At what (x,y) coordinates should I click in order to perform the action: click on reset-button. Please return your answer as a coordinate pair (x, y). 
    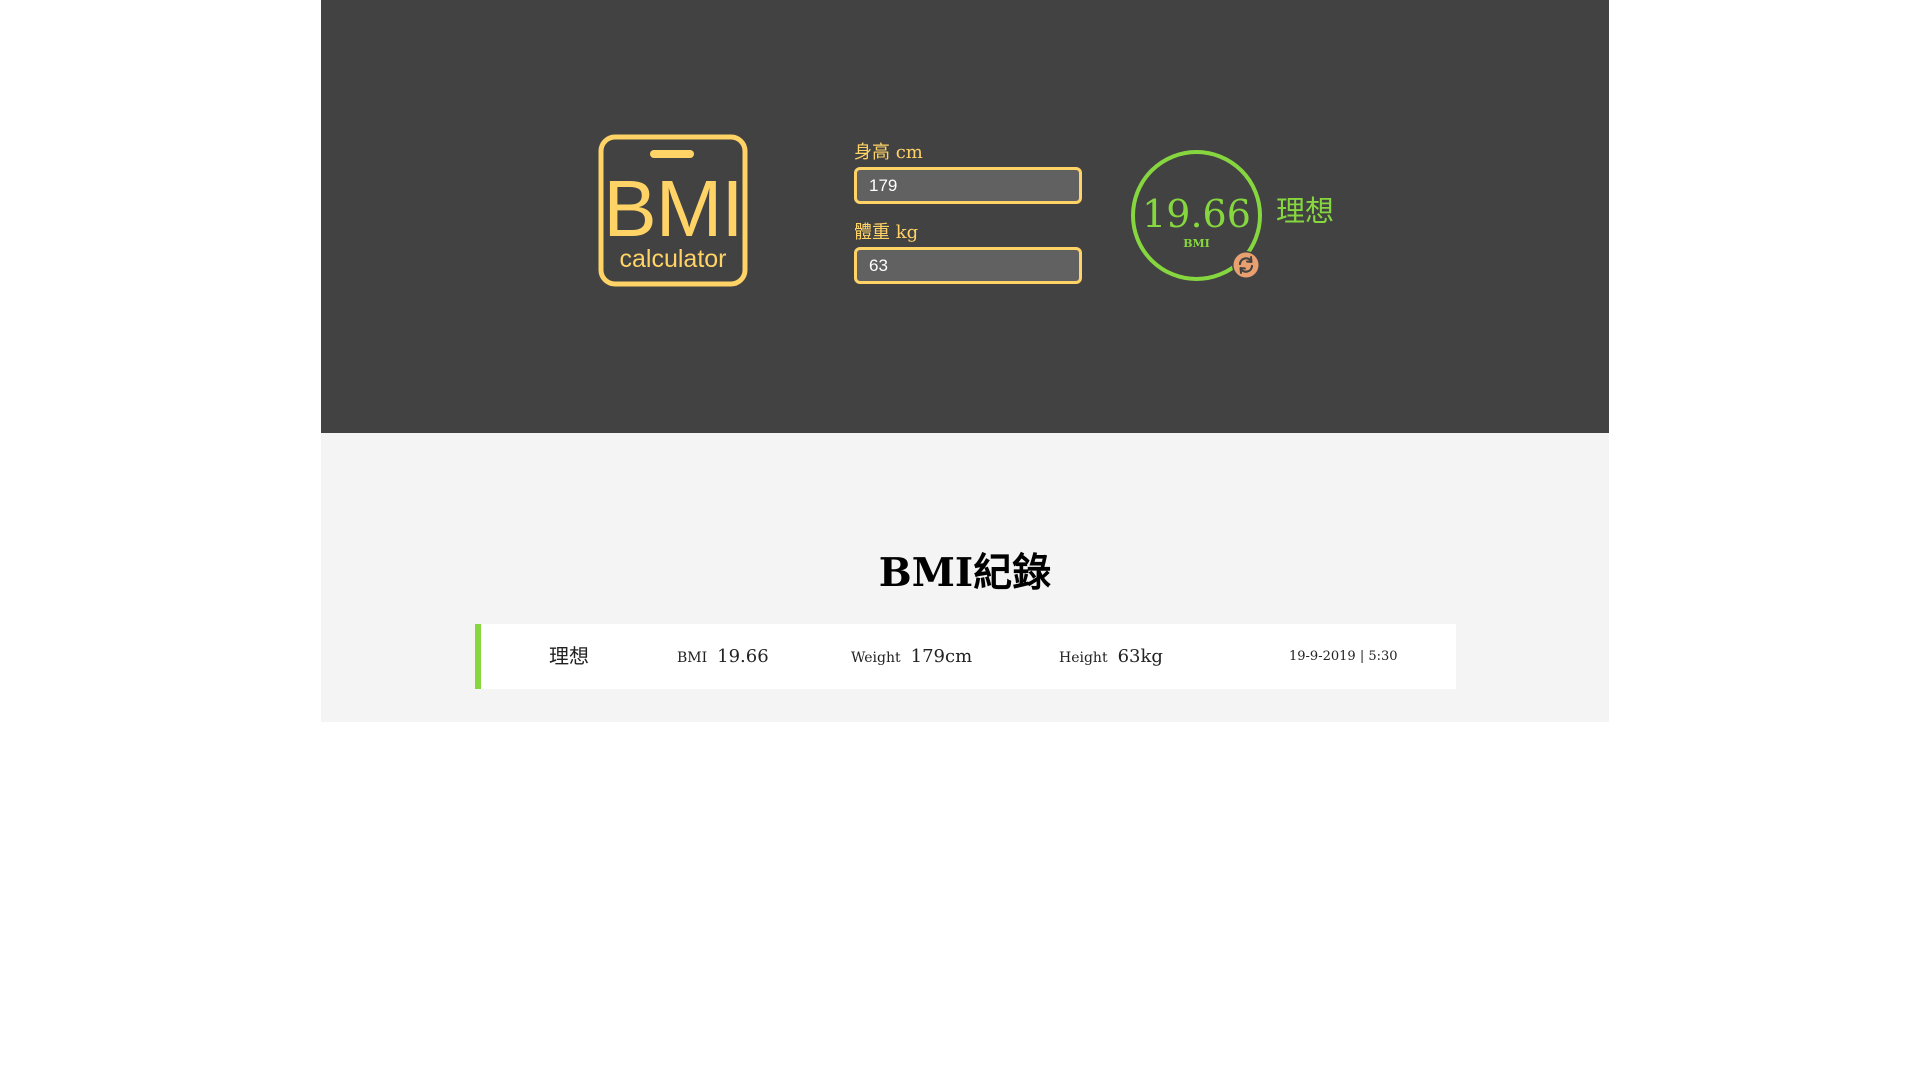
    Looking at the image, I should click on (1246, 265).